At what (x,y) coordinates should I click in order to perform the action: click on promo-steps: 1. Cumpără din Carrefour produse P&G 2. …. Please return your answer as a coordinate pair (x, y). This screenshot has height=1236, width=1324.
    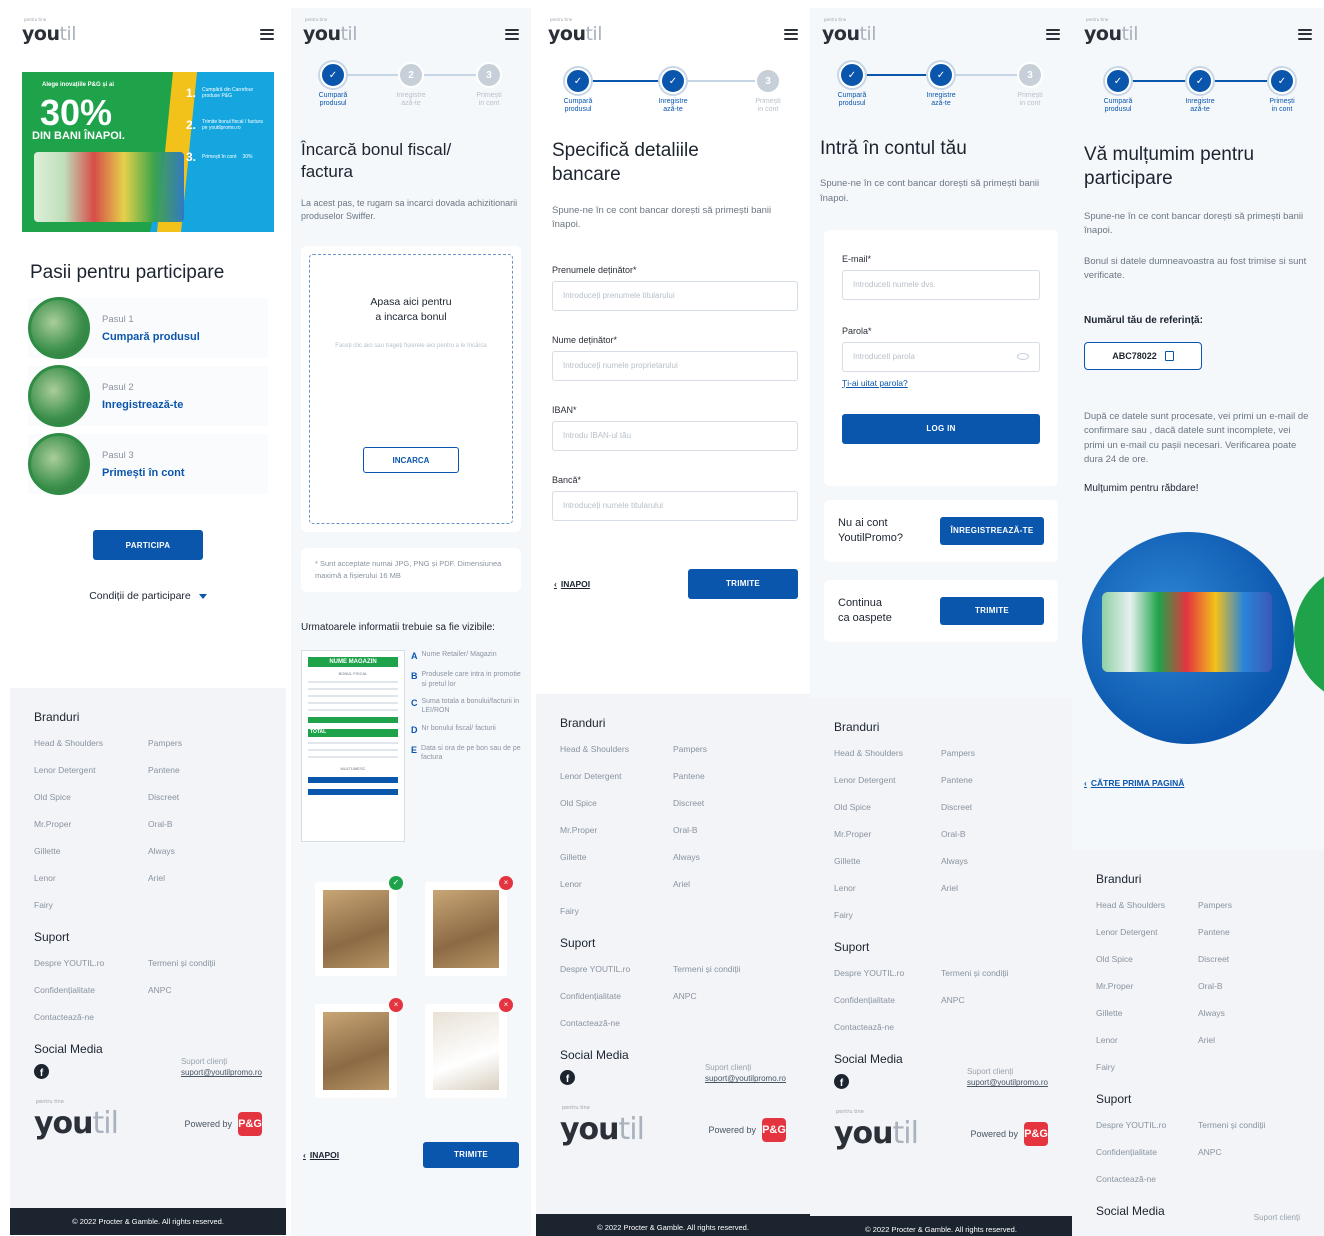
    Looking at the image, I should click on (224, 125).